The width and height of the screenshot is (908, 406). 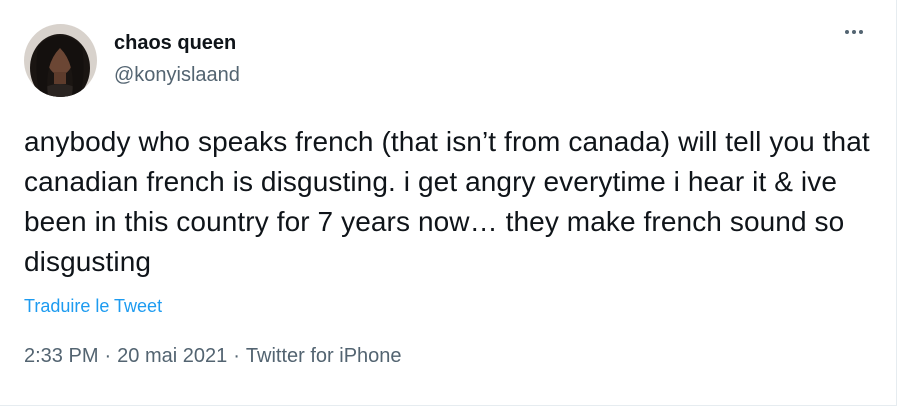 I want to click on avatar, so click(x=60, y=60).